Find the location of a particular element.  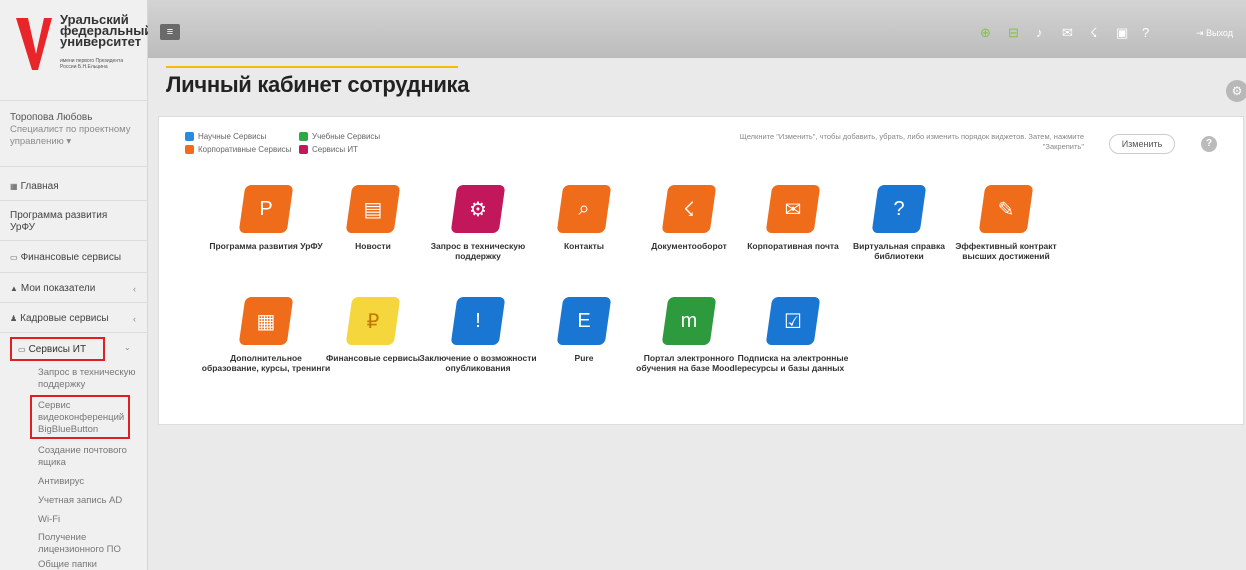

tile-icon: ☇ is located at coordinates (689, 209).